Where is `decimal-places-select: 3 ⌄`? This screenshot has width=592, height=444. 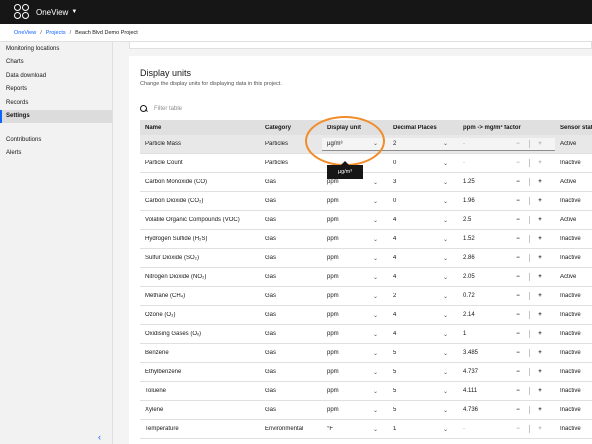 decimal-places-select: 3 ⌄ is located at coordinates (423, 182).